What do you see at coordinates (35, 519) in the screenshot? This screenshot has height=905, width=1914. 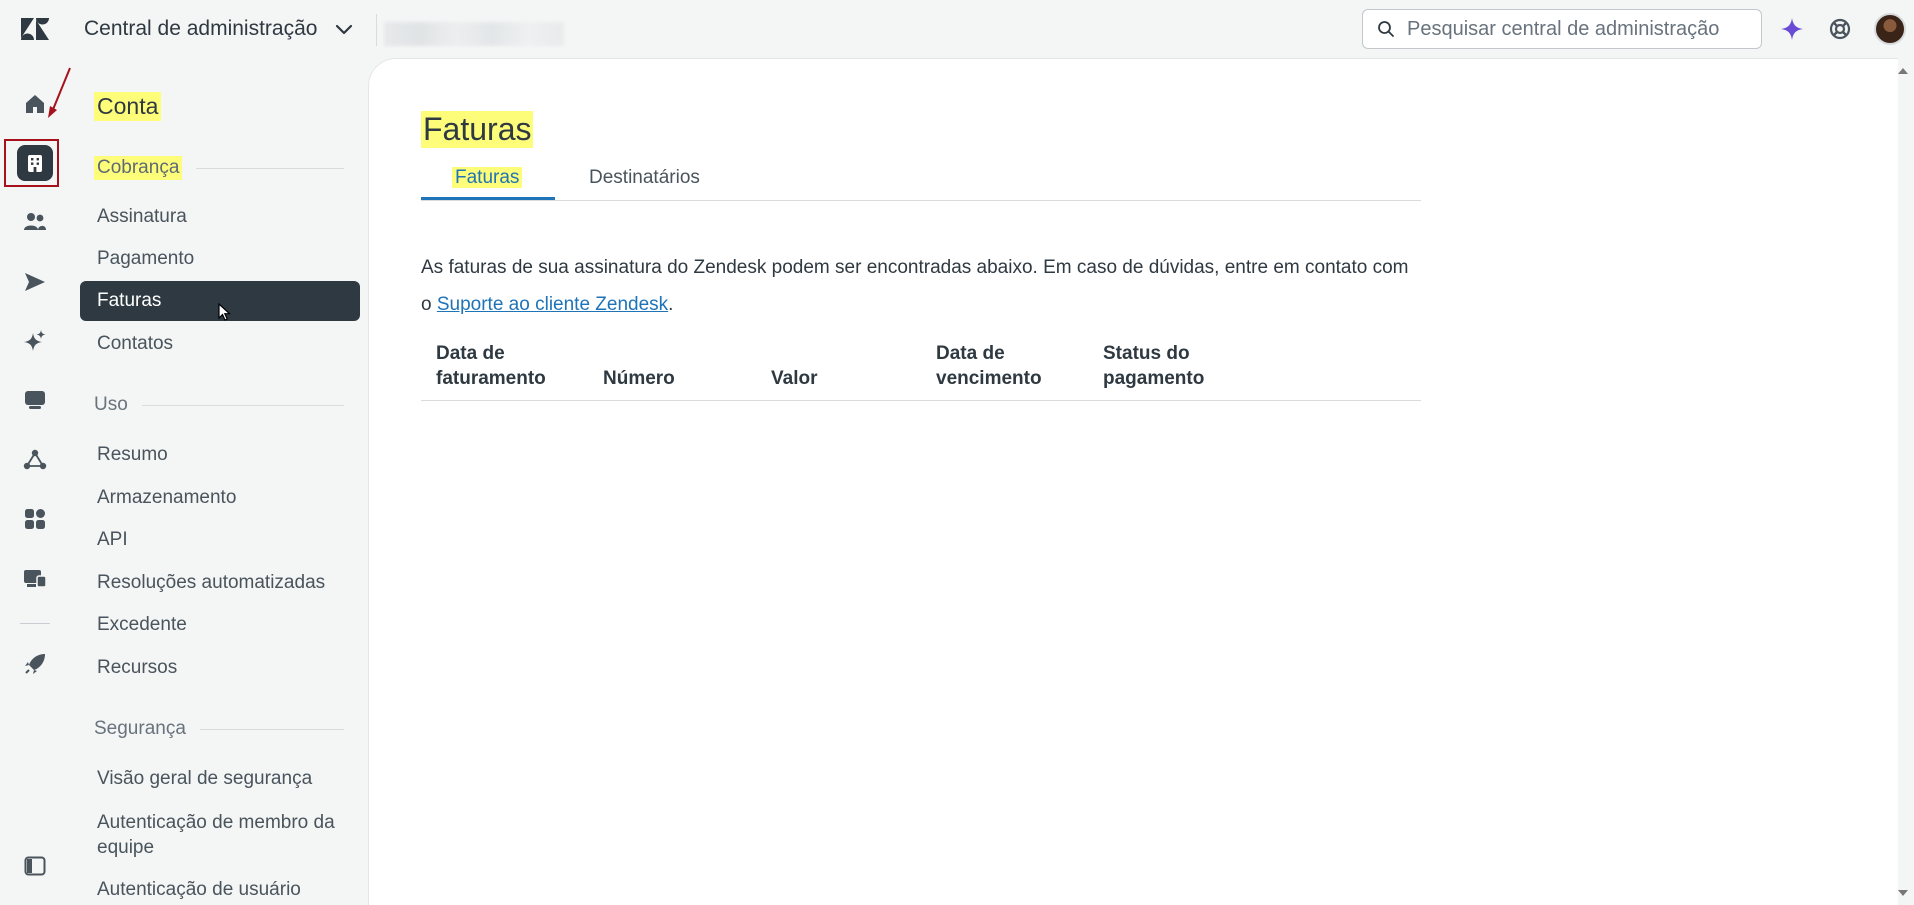 I see `apps-icon` at bounding box center [35, 519].